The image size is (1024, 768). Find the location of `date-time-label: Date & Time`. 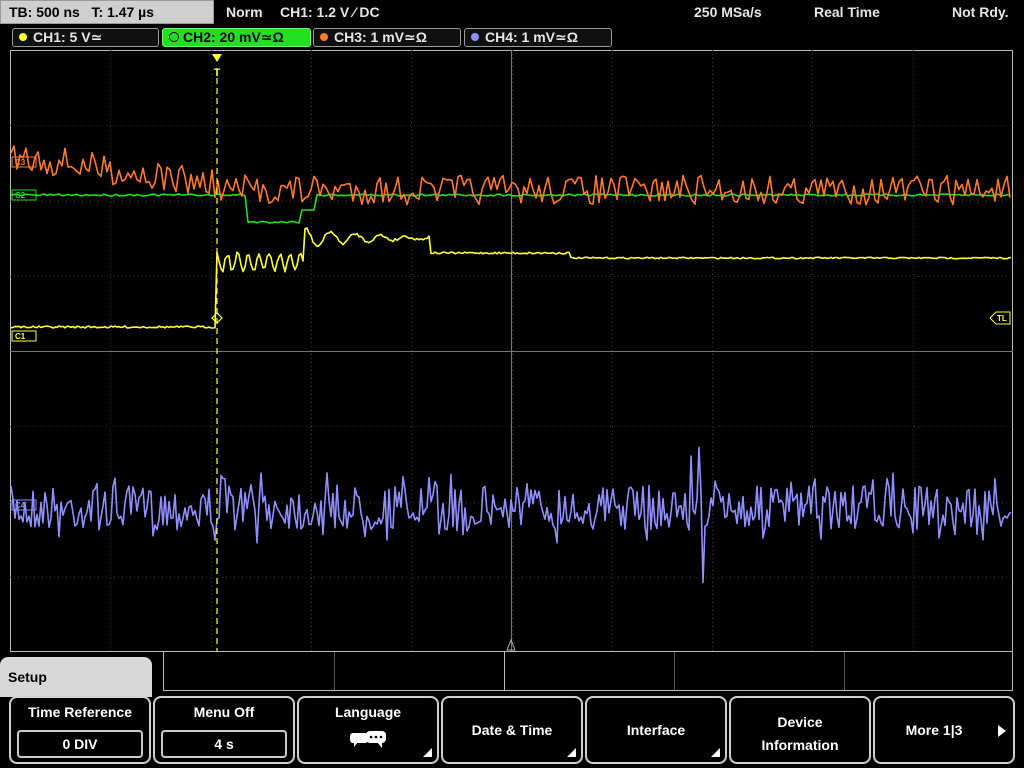

date-time-label: Date & Time is located at coordinates (512, 730).